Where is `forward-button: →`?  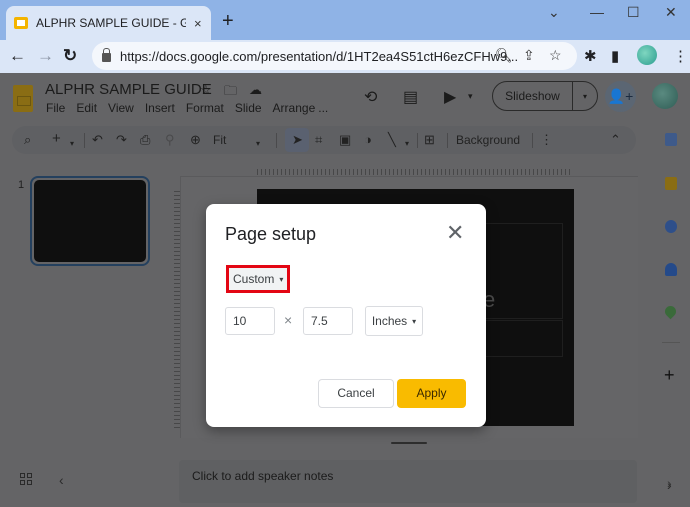
forward-button: → is located at coordinates (45, 56).